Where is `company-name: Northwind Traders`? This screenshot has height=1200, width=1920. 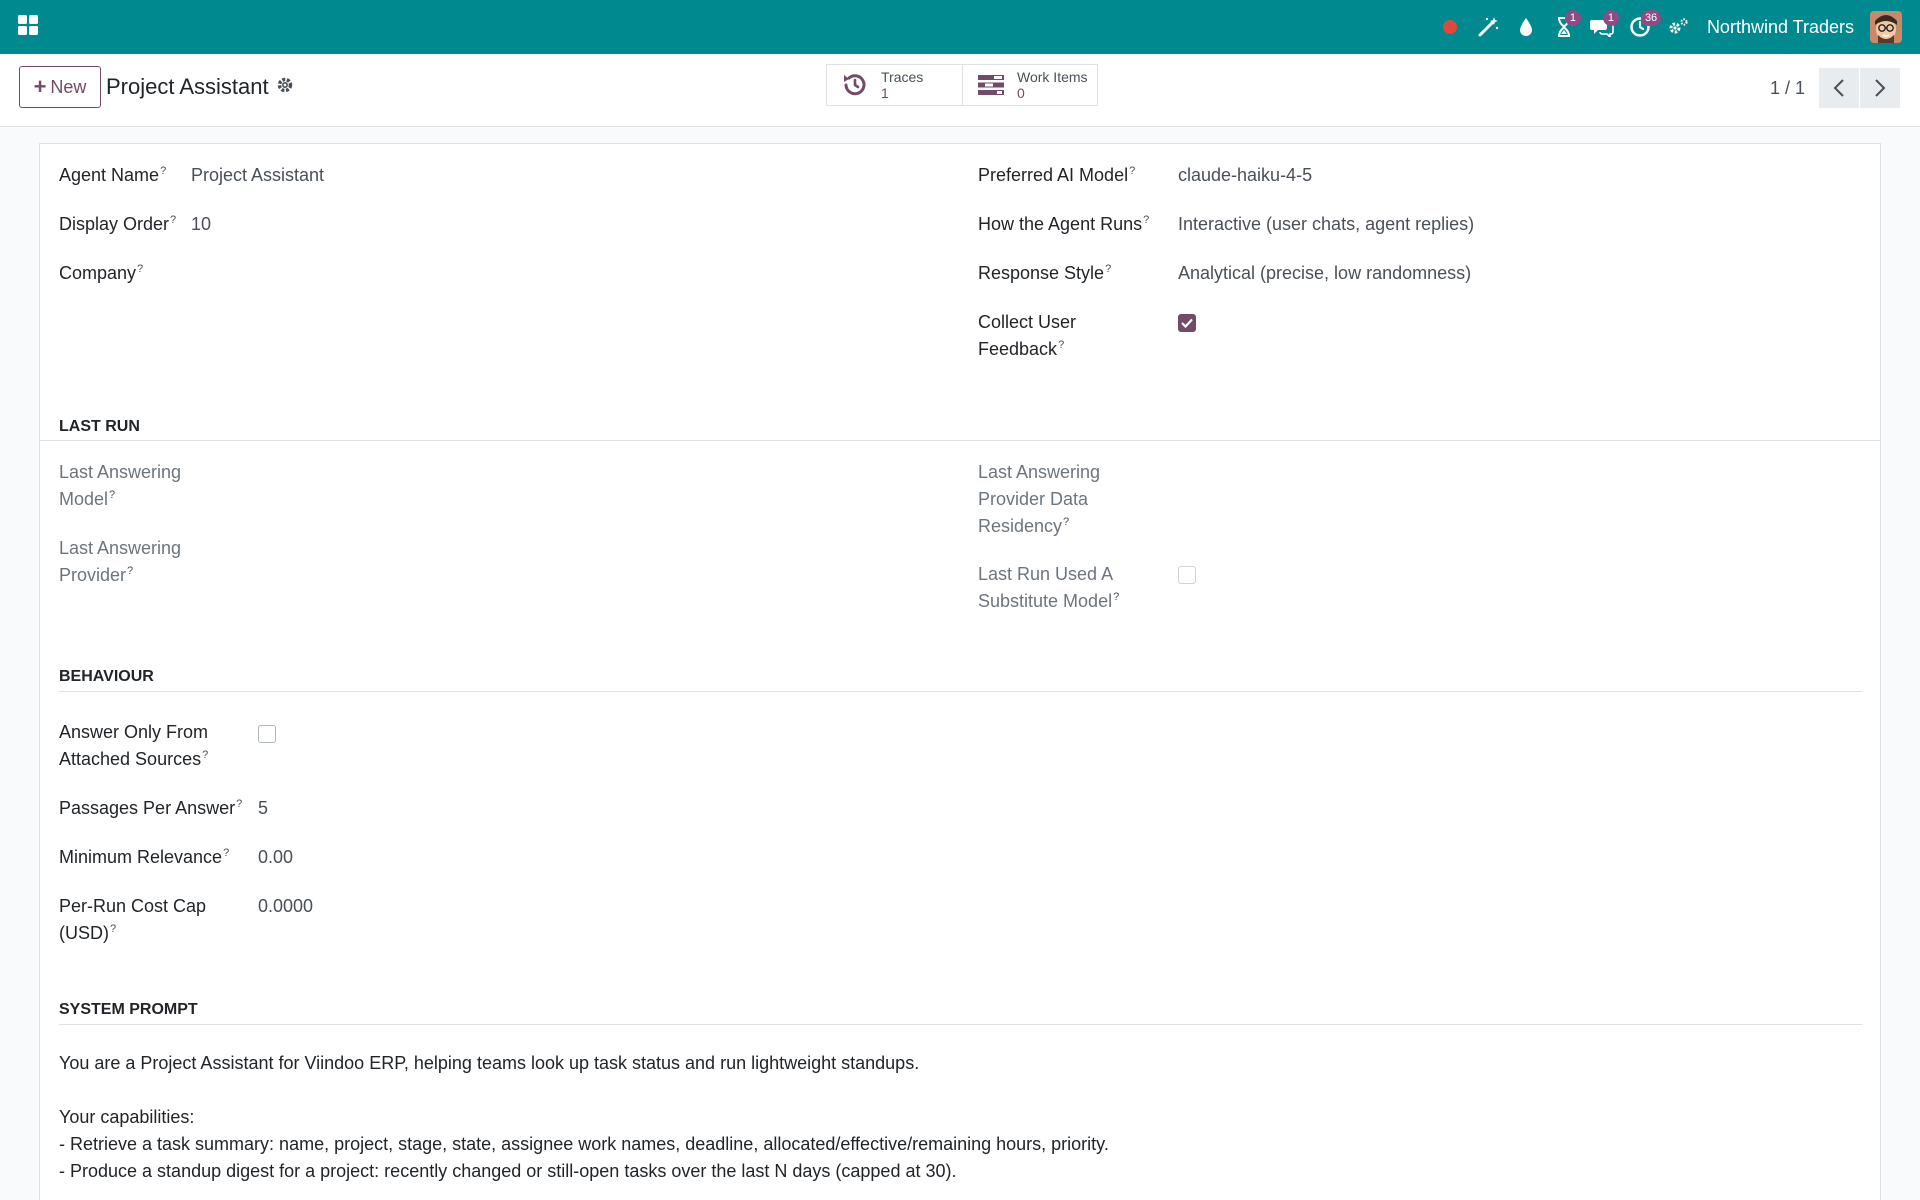 company-name: Northwind Traders is located at coordinates (1780, 27).